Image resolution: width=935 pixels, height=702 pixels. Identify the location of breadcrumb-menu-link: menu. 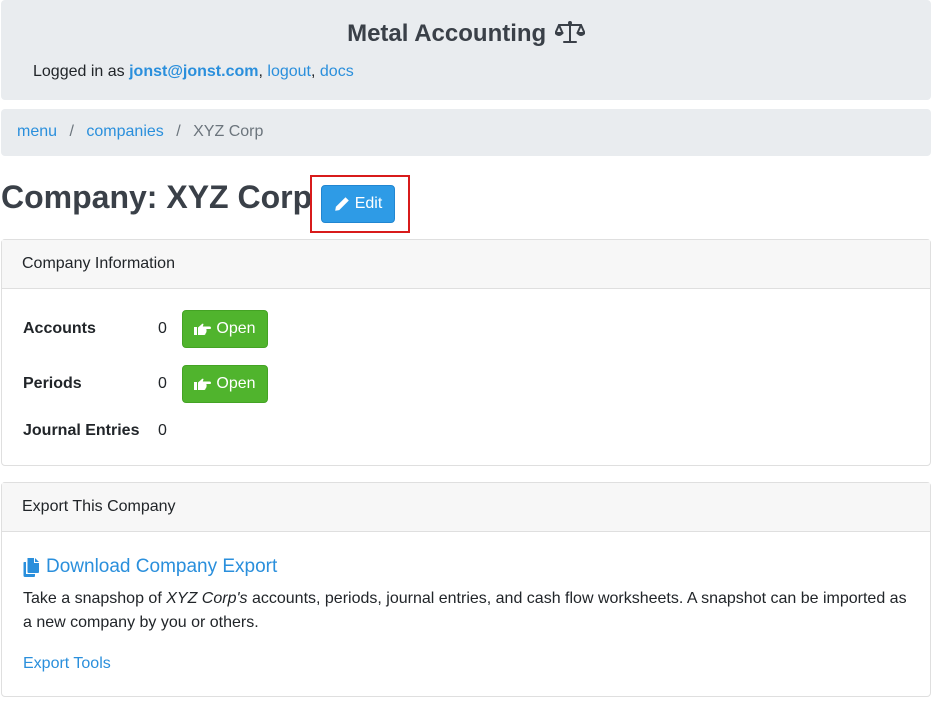
(37, 131).